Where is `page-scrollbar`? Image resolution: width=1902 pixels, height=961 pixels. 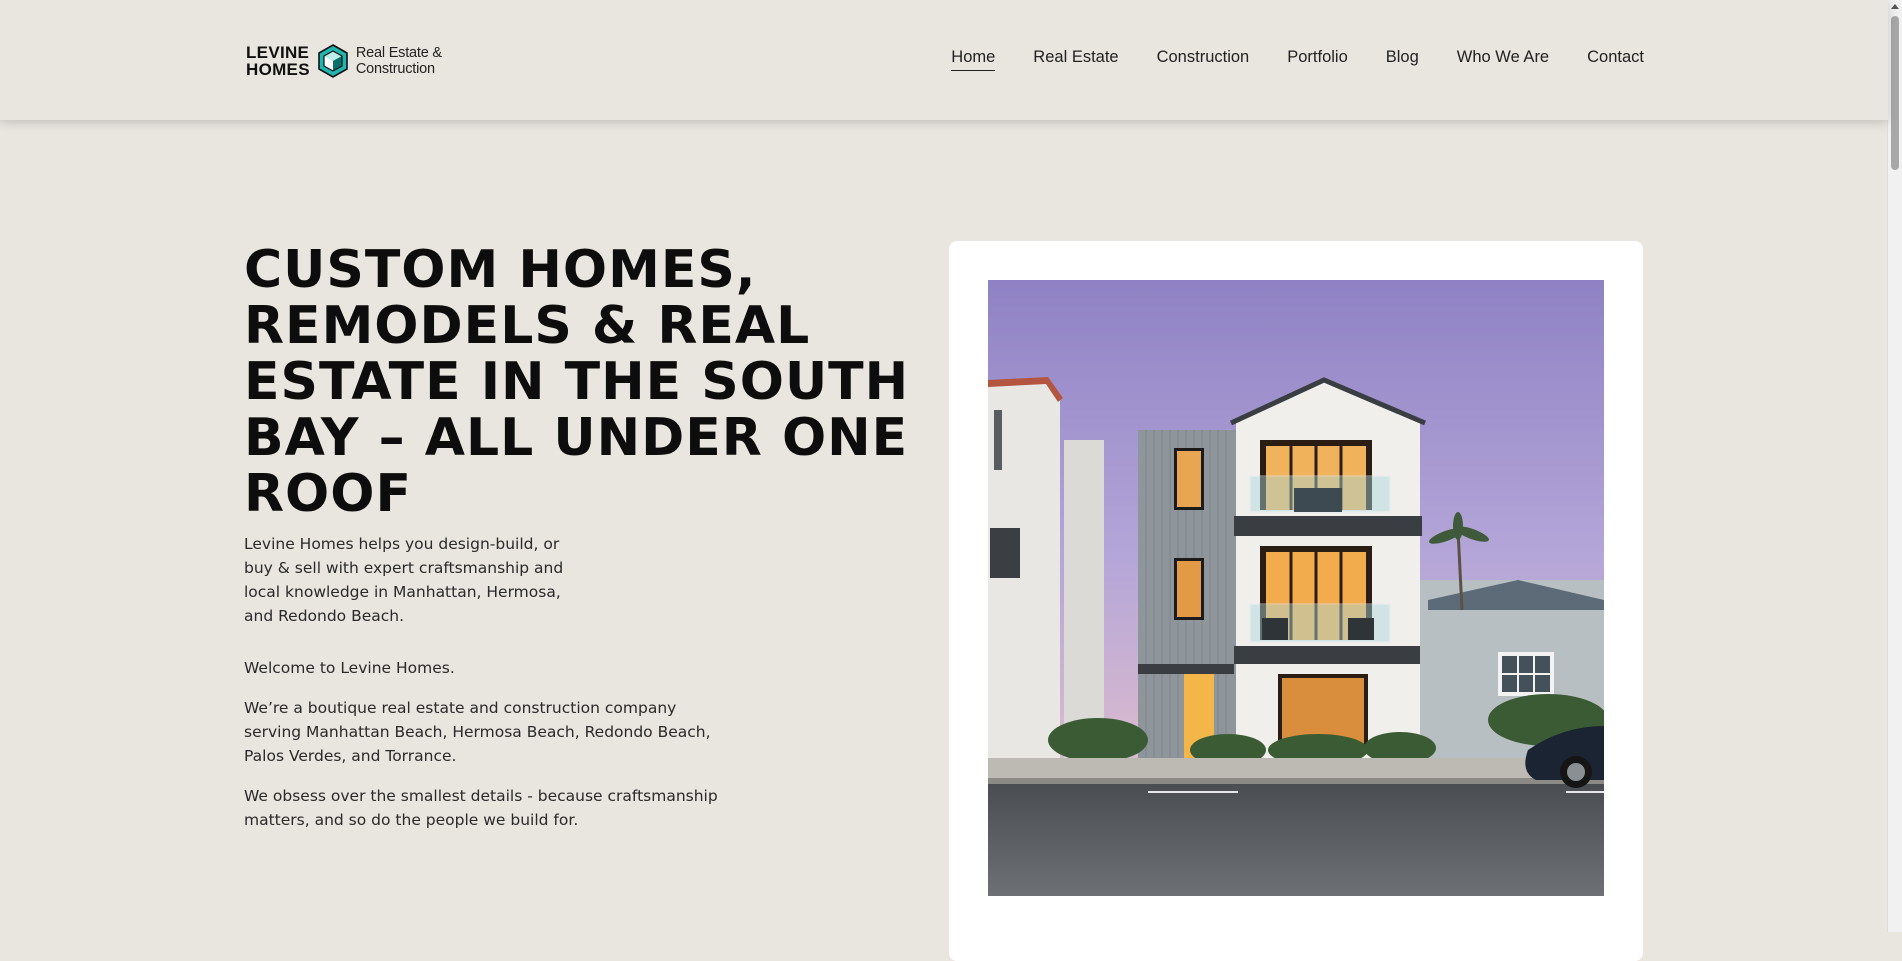
page-scrollbar is located at coordinates (1894, 466).